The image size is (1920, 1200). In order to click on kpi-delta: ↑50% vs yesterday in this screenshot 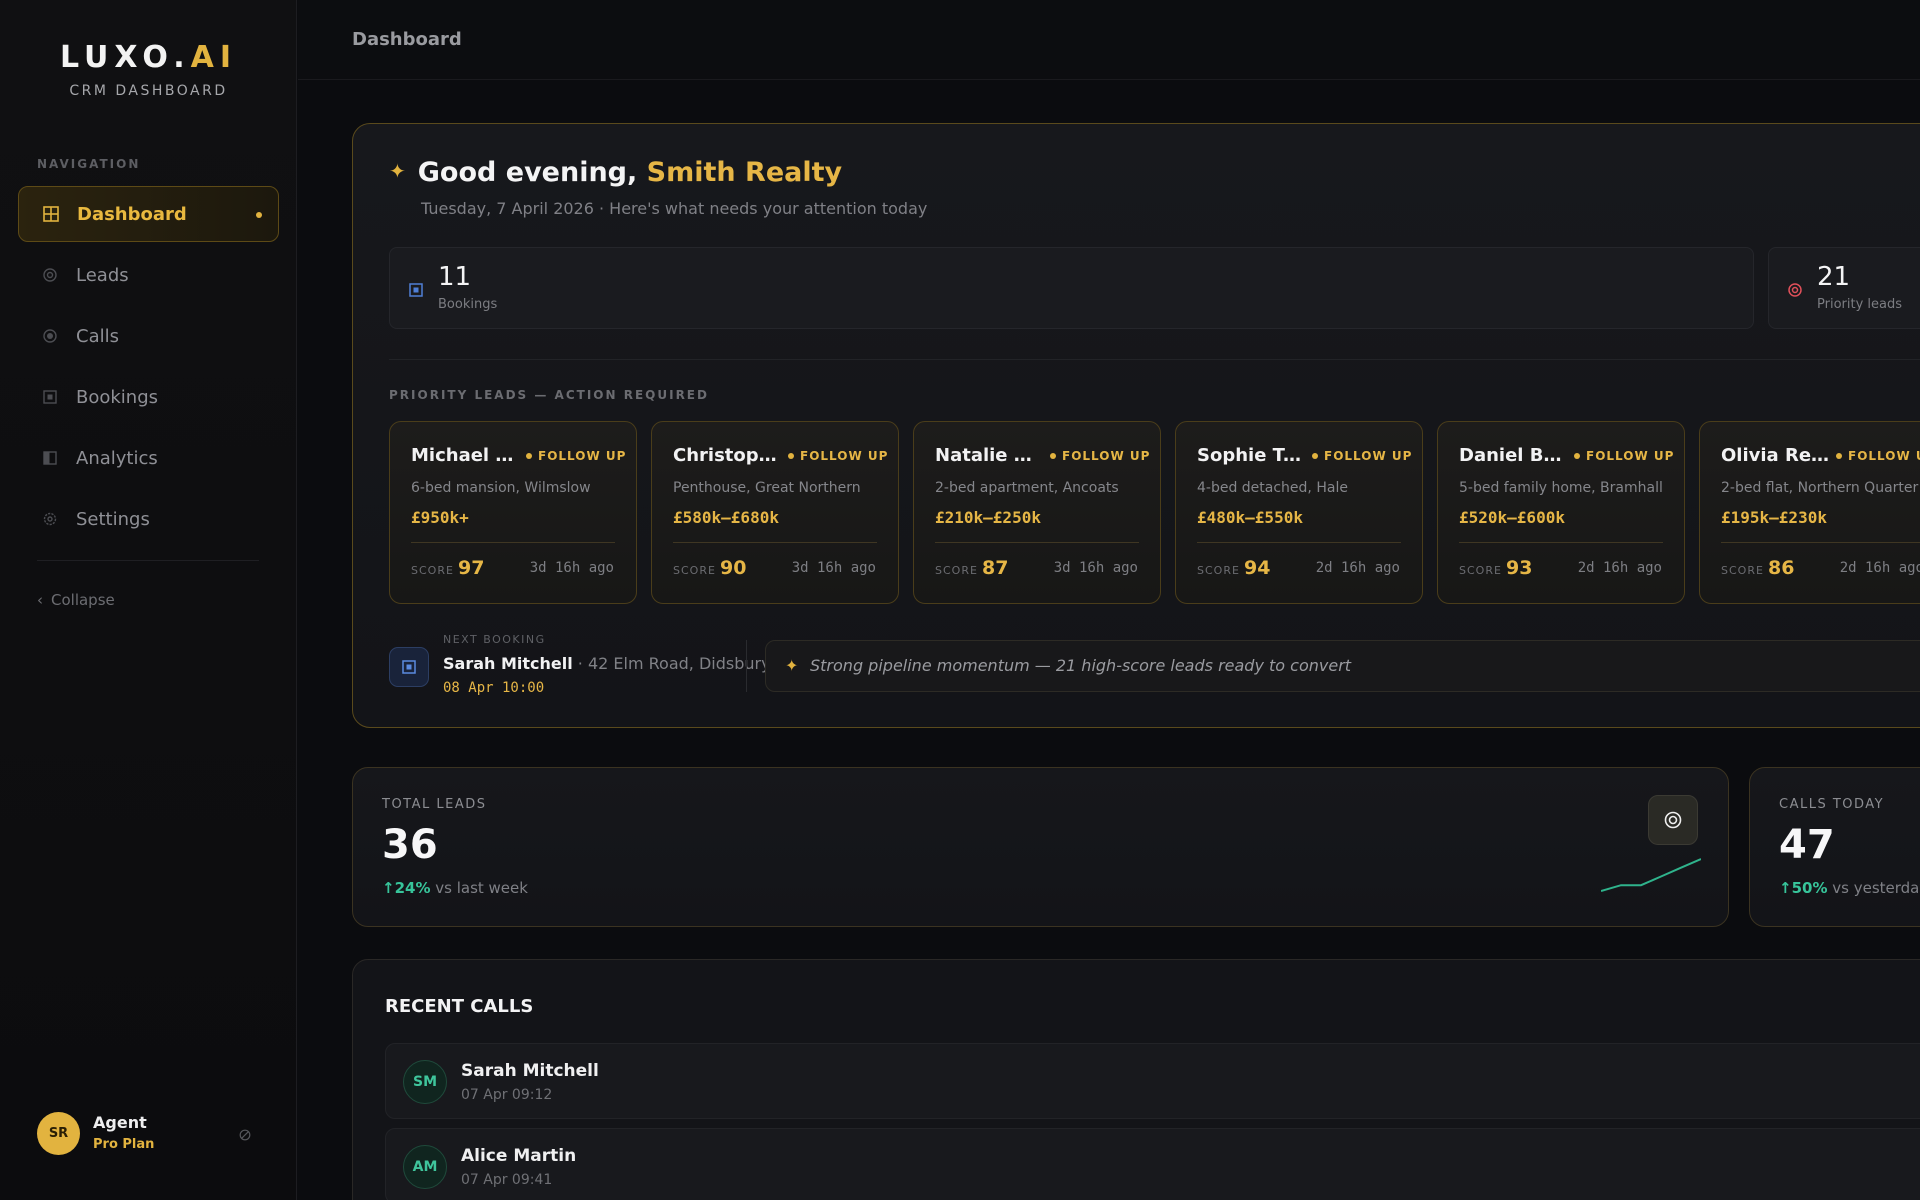, I will do `click(1849, 888)`.